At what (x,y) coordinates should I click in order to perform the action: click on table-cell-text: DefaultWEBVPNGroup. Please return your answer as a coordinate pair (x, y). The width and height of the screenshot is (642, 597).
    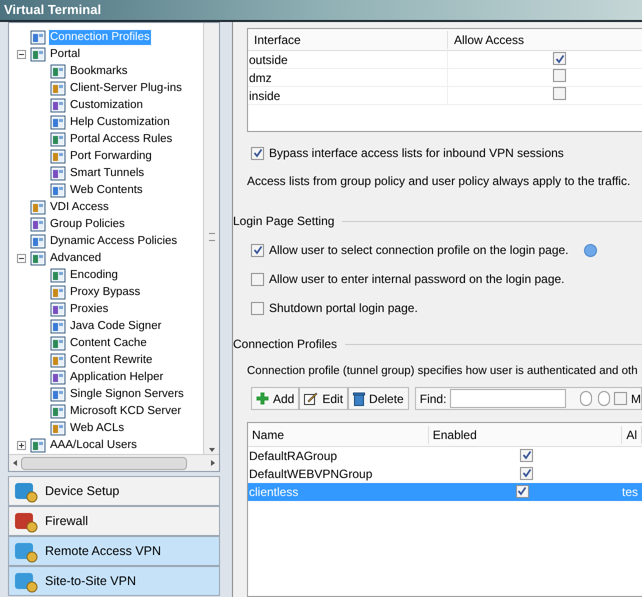
    Looking at the image, I should click on (311, 475).